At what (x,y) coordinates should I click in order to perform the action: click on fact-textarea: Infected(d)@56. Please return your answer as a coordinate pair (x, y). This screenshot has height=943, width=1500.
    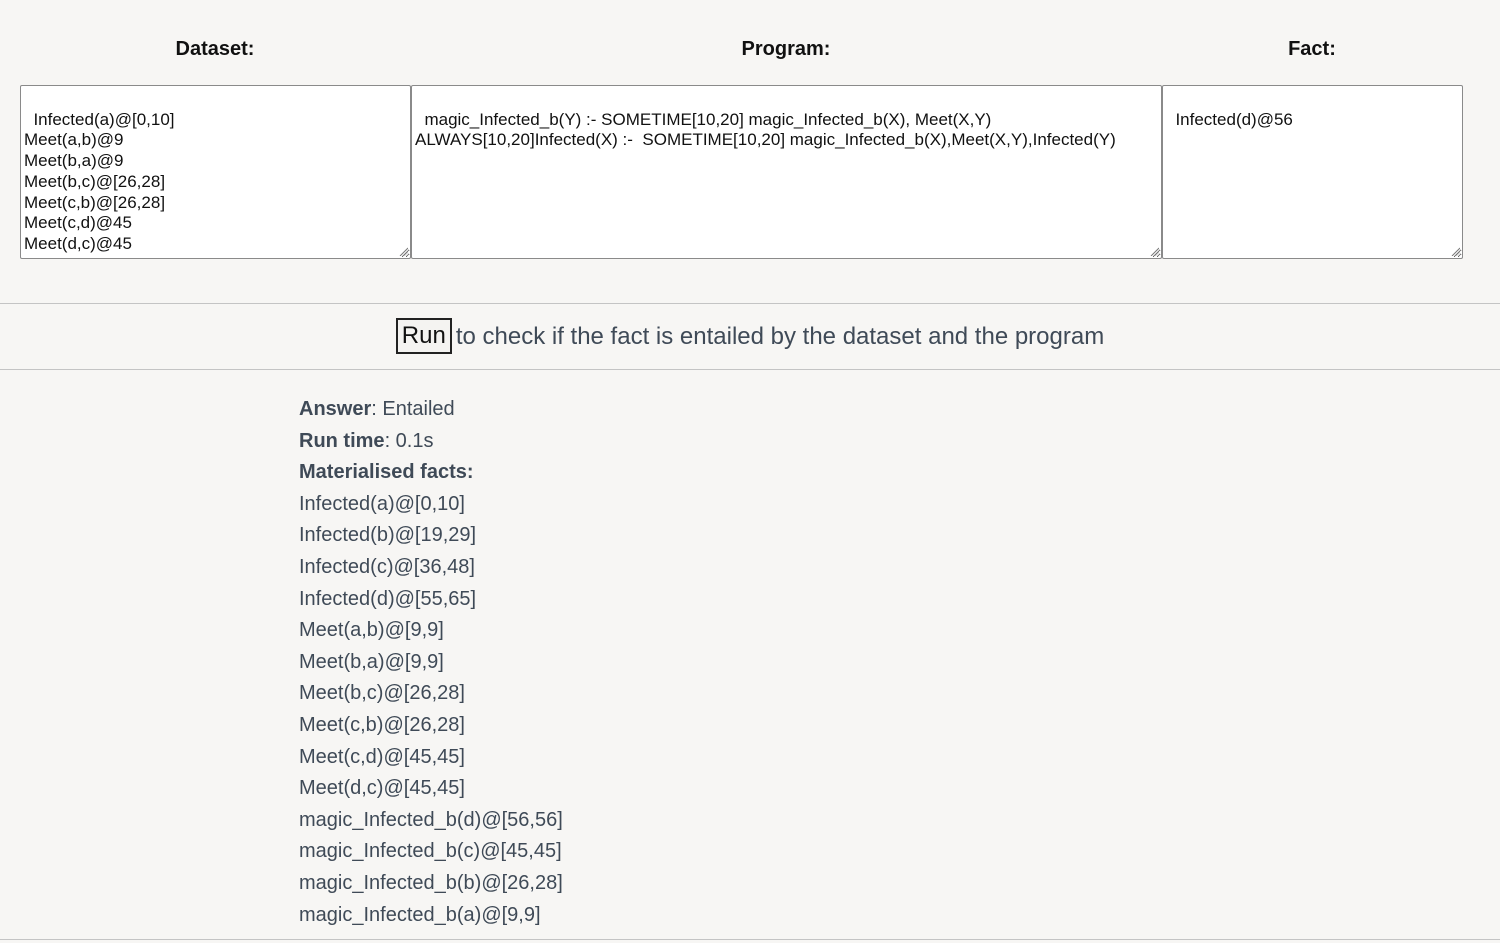
    Looking at the image, I should click on (1312, 172).